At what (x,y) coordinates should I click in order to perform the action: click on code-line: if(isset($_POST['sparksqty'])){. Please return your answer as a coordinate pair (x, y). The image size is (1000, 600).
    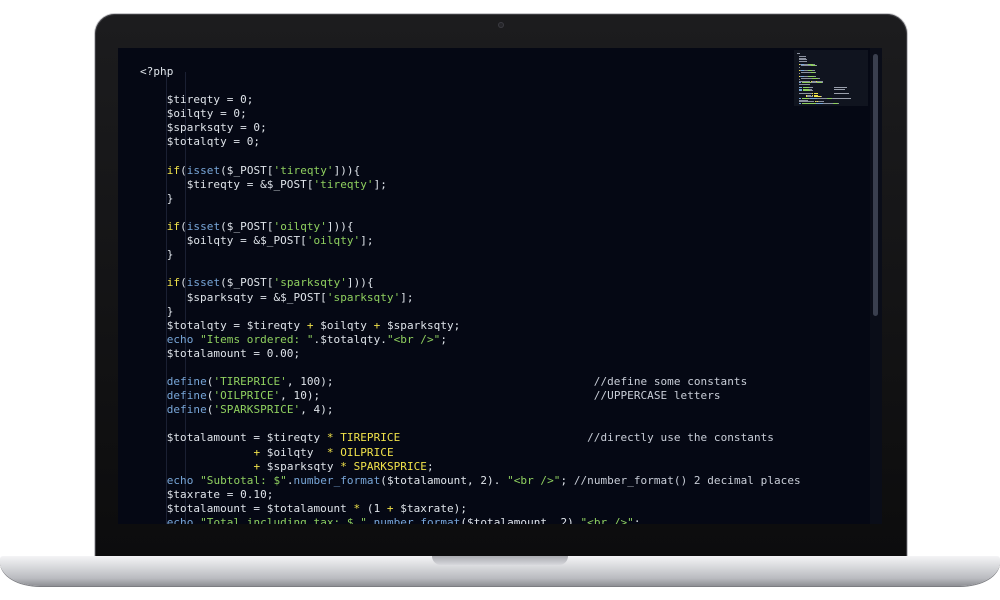
    Looking at the image, I should click on (470, 283).